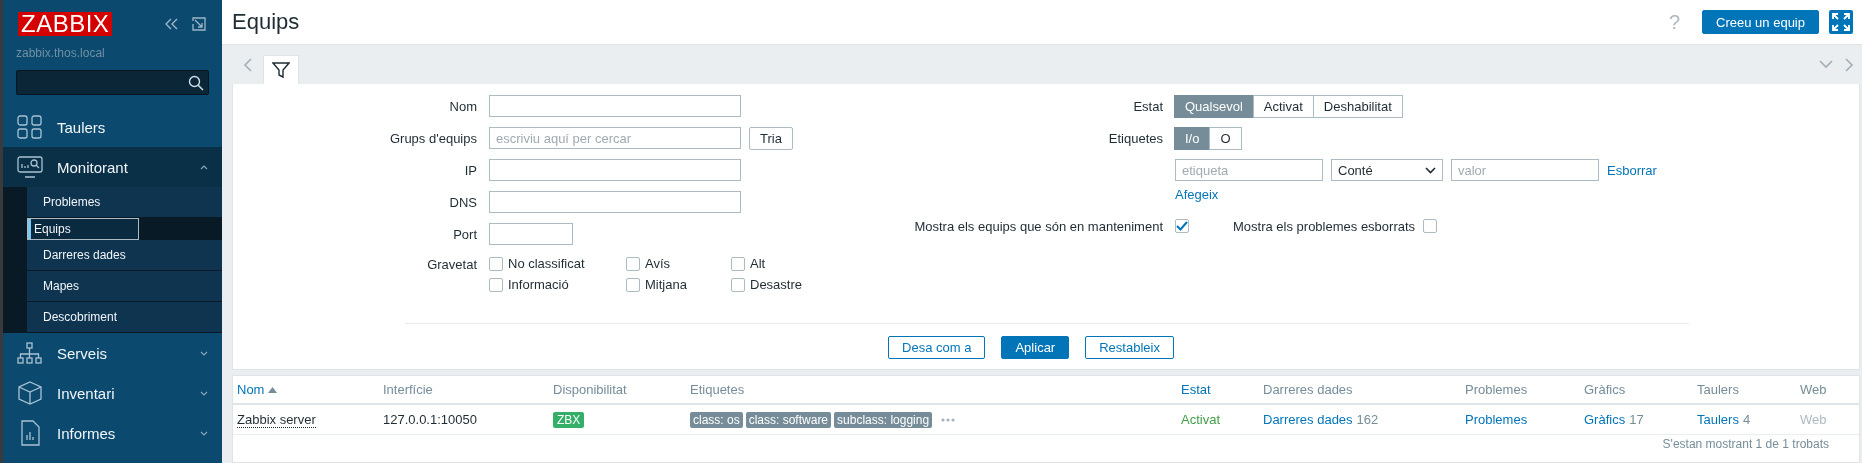  Describe the element at coordinates (204, 167) in the screenshot. I see `chevron-up-icon` at that location.